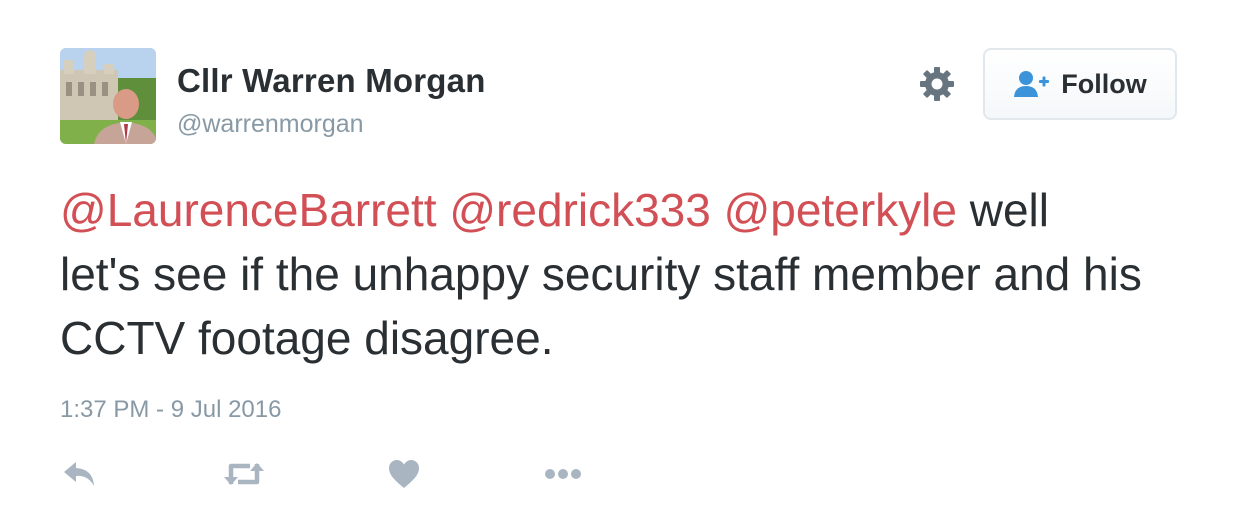 The width and height of the screenshot is (1242, 532). What do you see at coordinates (404, 474) in the screenshot?
I see `like-icon` at bounding box center [404, 474].